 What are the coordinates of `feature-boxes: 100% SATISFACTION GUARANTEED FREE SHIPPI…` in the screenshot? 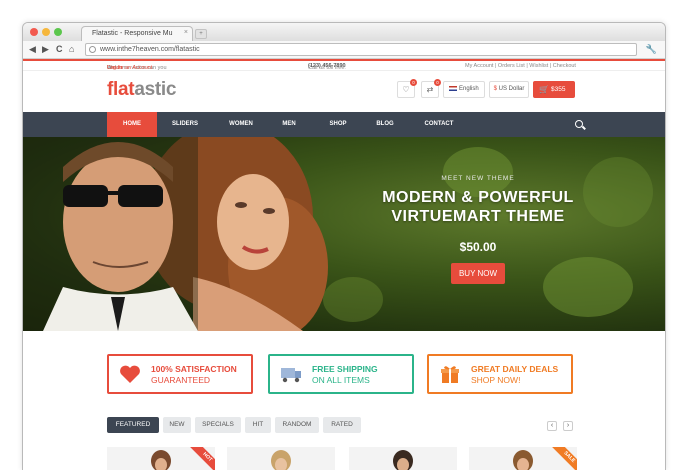 It's located at (344, 375).